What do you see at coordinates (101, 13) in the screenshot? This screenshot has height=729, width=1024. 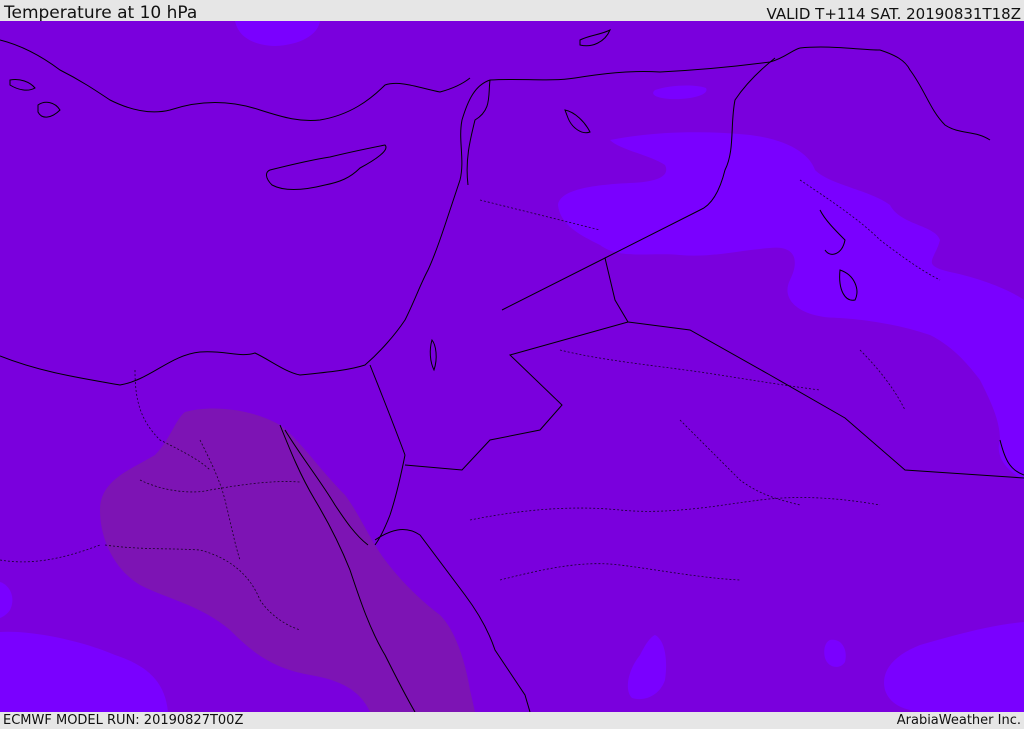 I see `map-title: Temperature at 10 hPa` at bounding box center [101, 13].